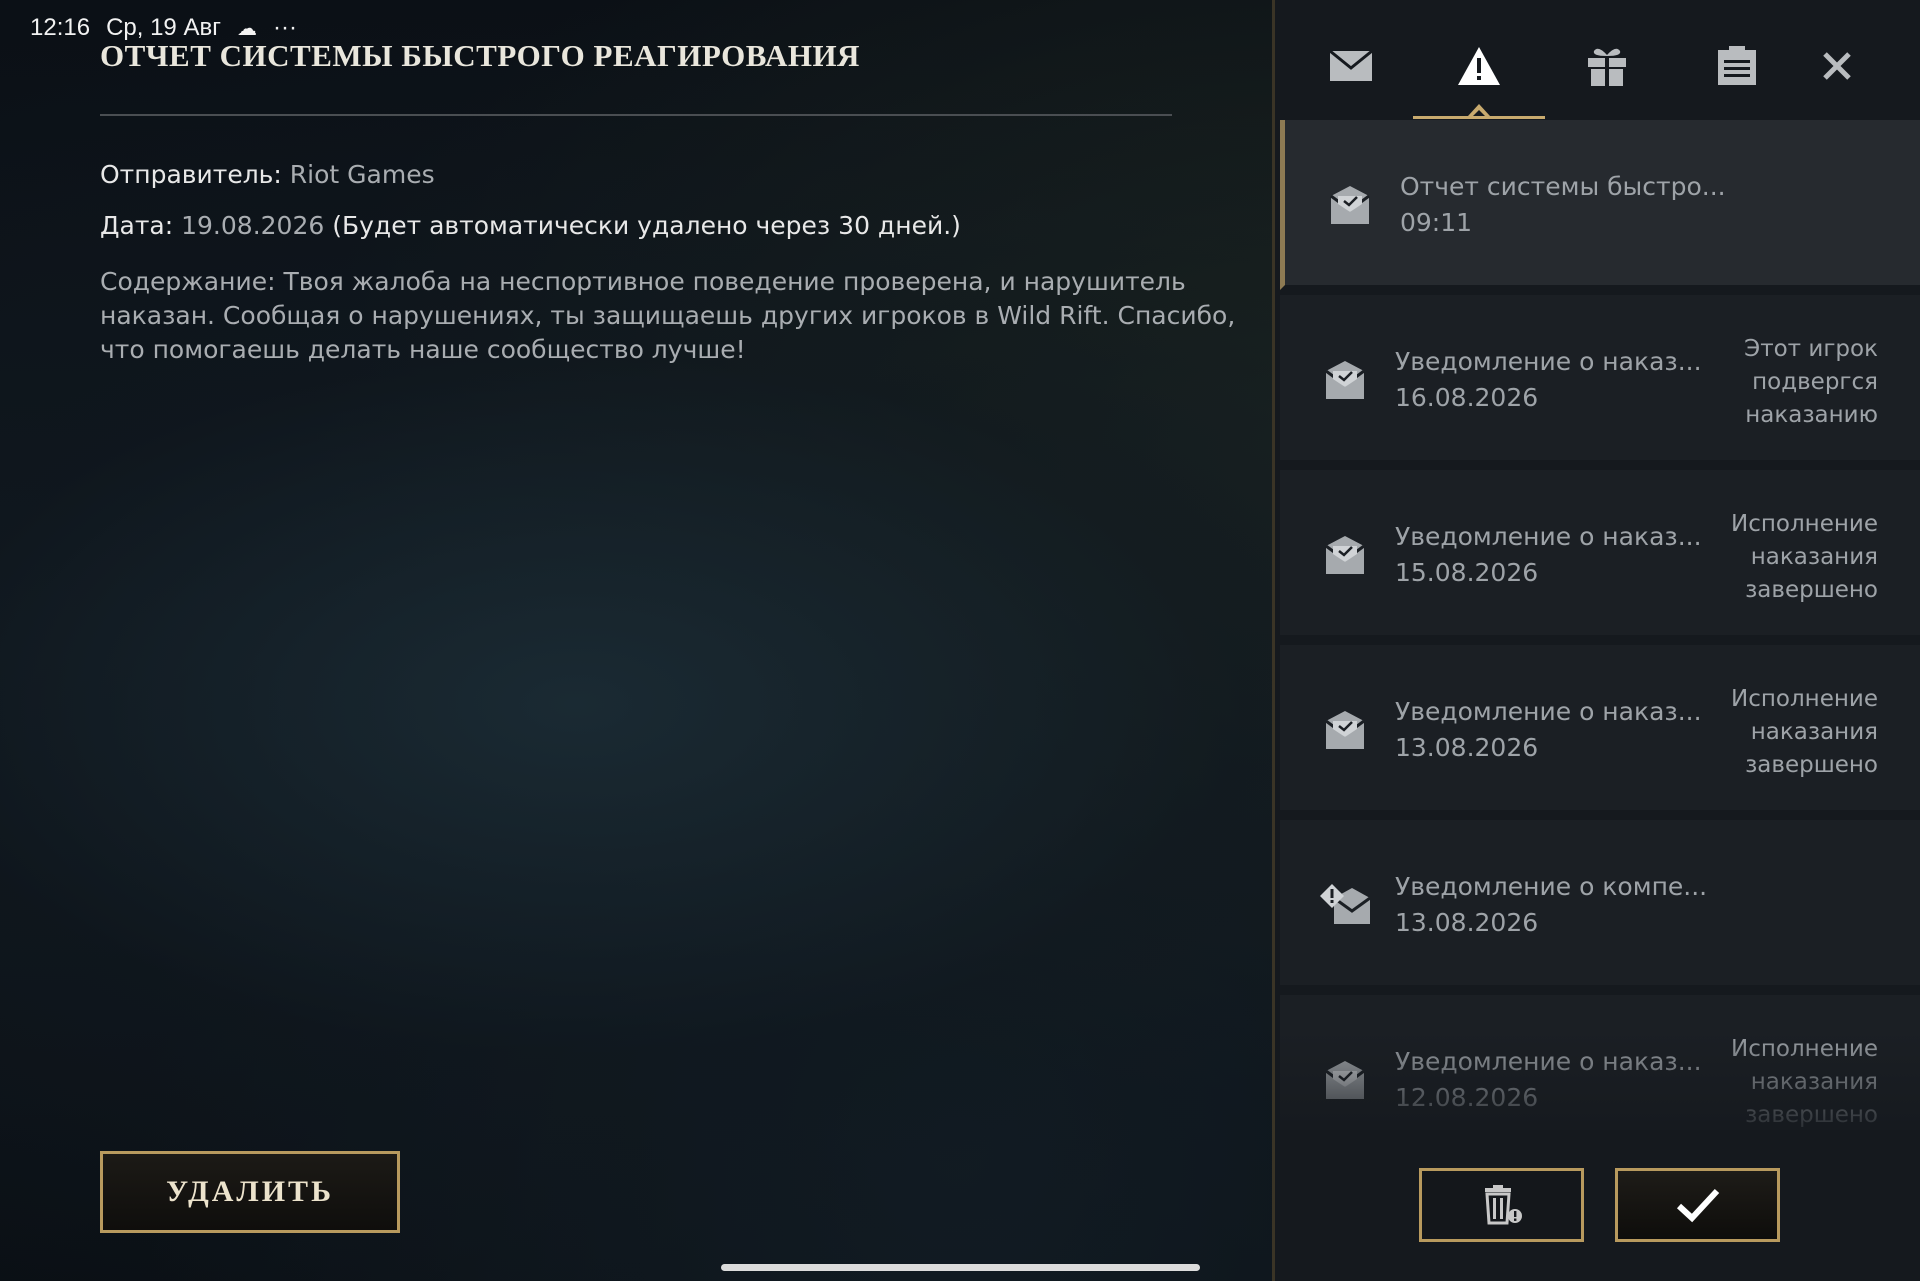 The width and height of the screenshot is (1920, 1281). Describe the element at coordinates (137, 225) in the screenshot. I see `date-label: Дата:` at that location.